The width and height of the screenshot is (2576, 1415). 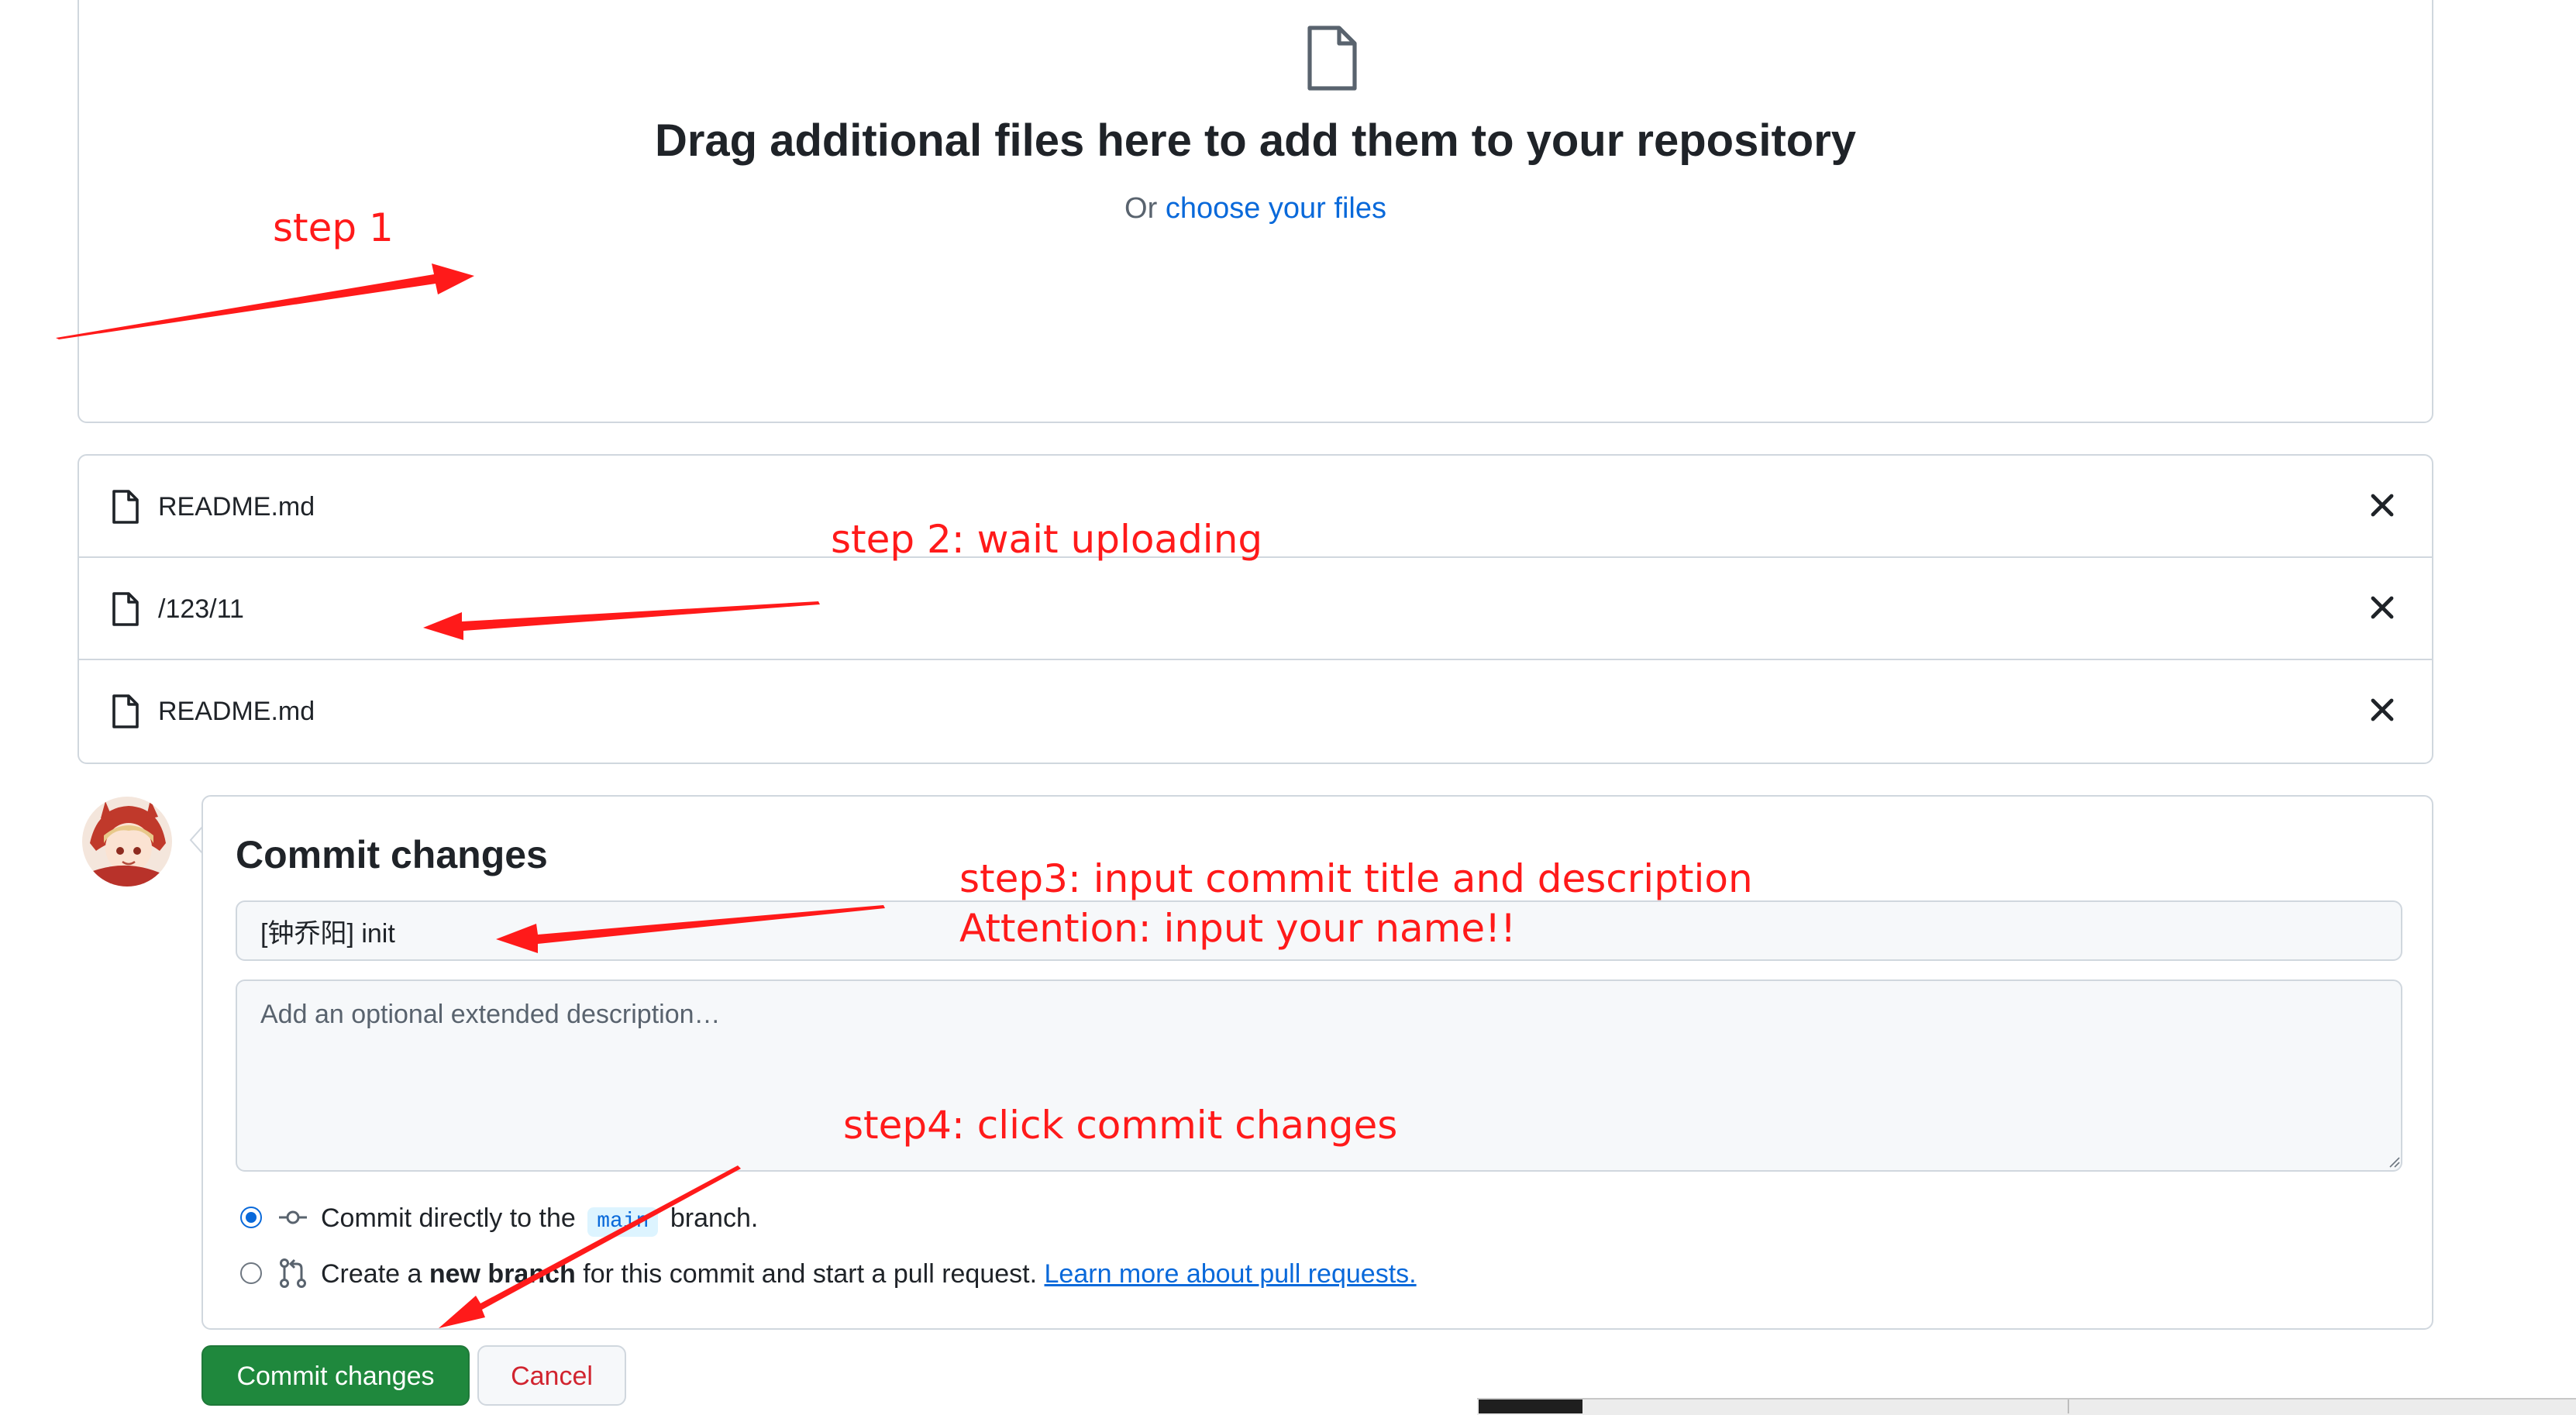 I want to click on commit-changes-button: Commit changes, so click(x=335, y=1376).